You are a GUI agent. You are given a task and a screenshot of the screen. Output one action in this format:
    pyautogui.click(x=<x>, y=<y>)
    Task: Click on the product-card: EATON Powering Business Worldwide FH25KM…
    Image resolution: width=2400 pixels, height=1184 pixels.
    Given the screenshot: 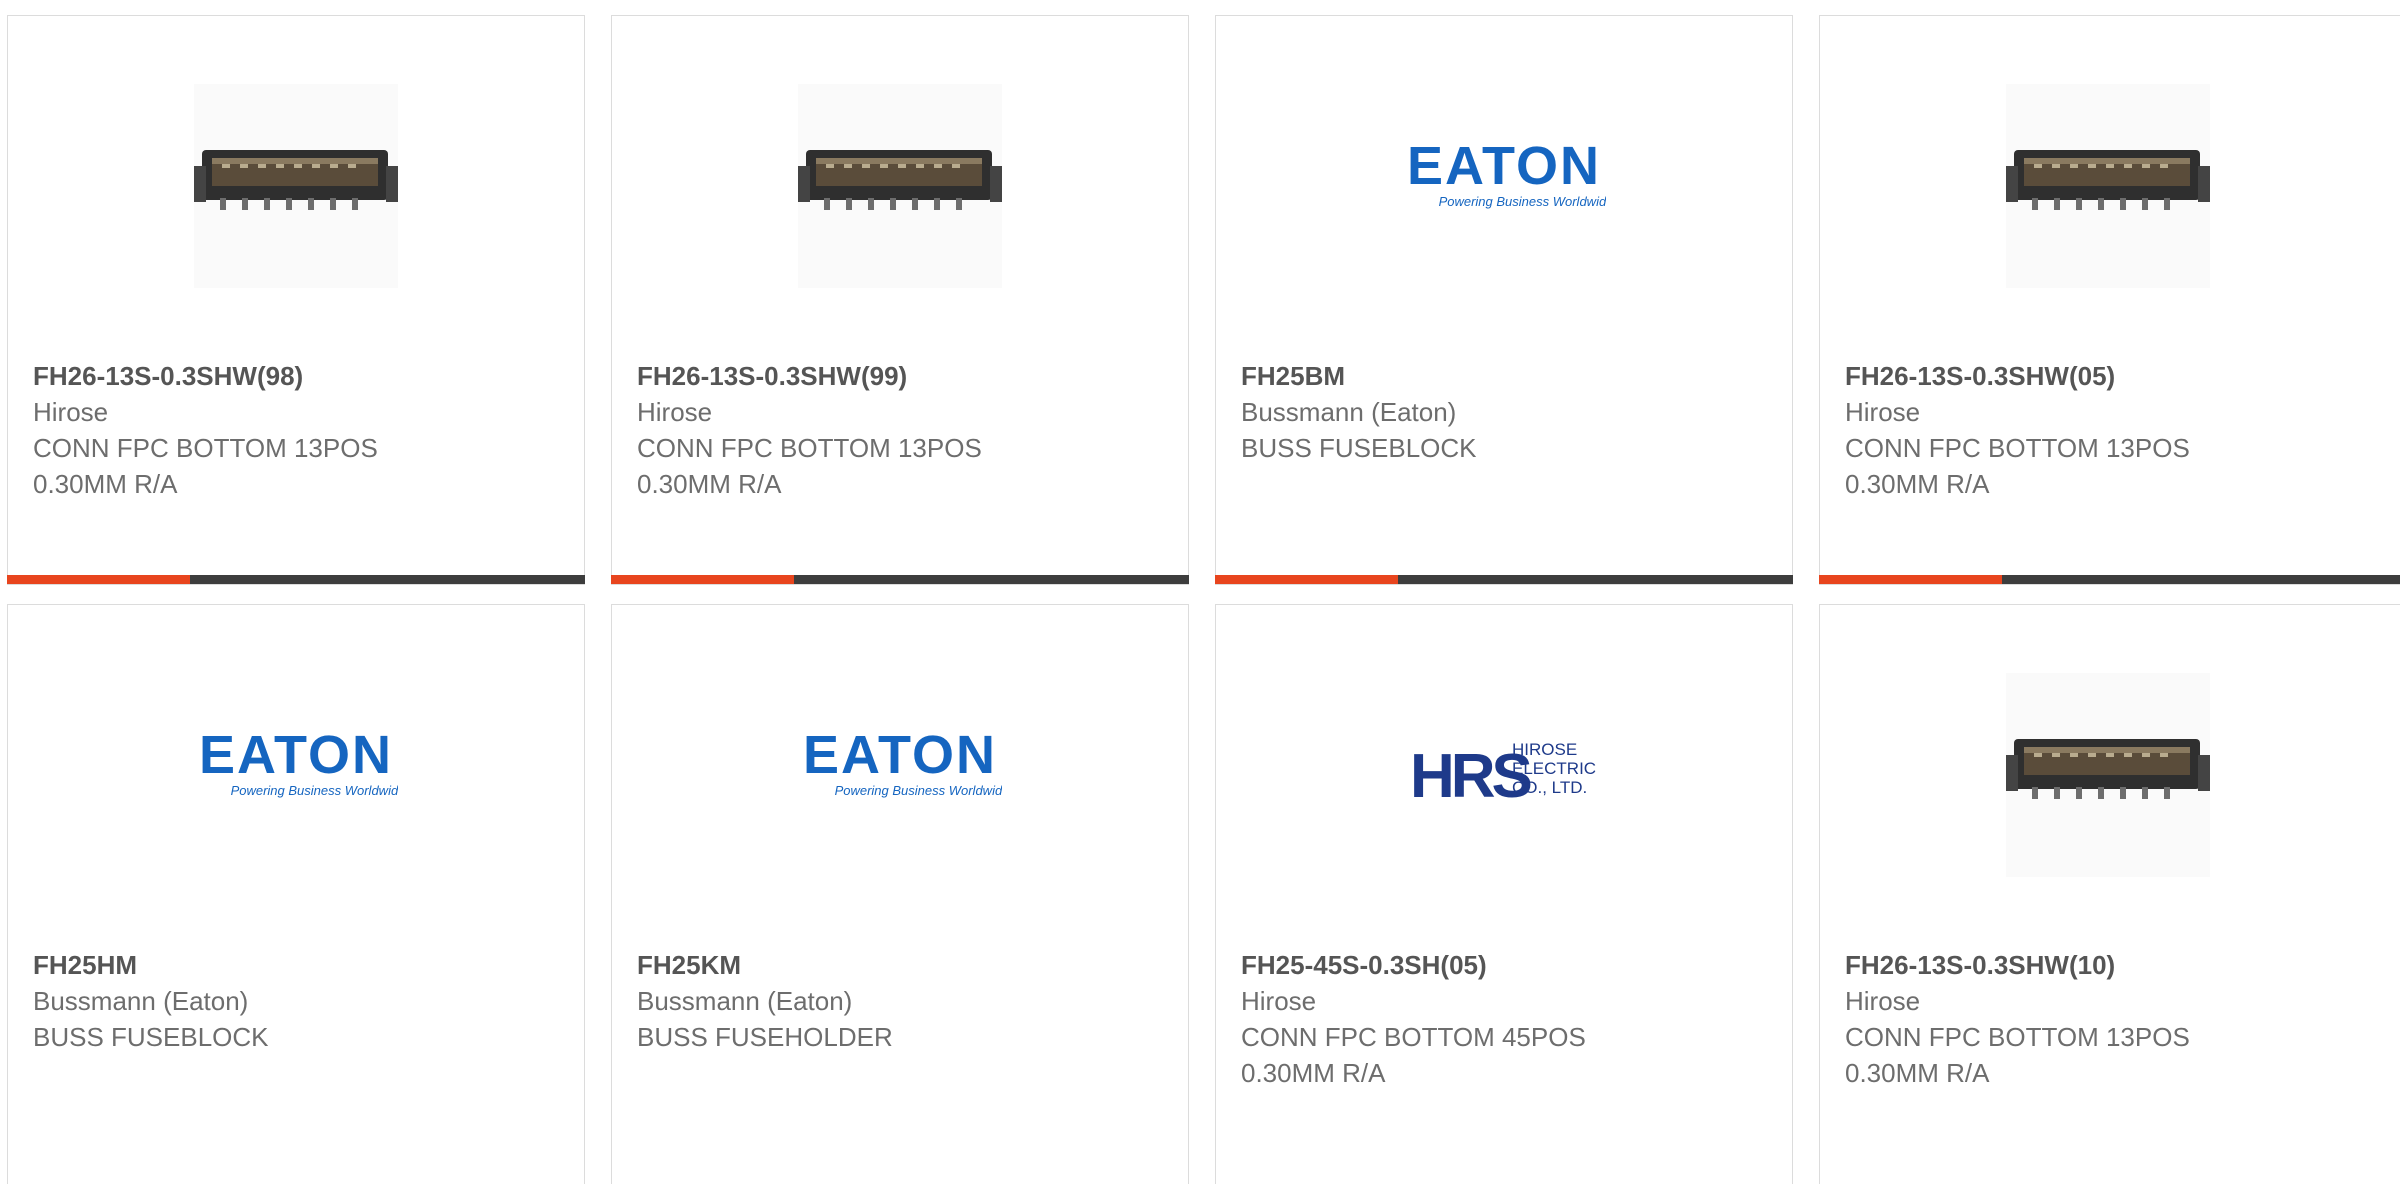 What is the action you would take?
    pyautogui.click(x=900, y=894)
    